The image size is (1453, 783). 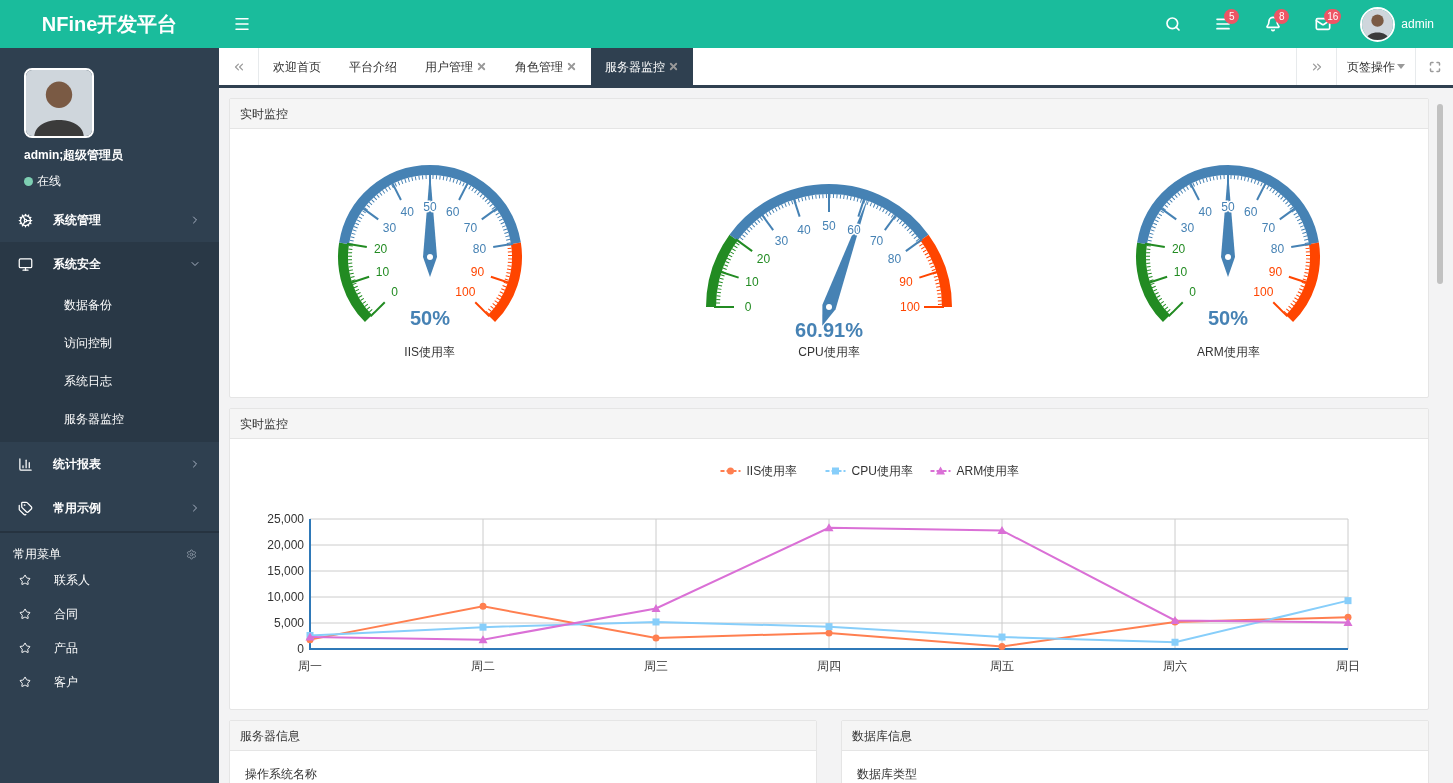 I want to click on favorite-item: 联系人, so click(x=109, y=580).